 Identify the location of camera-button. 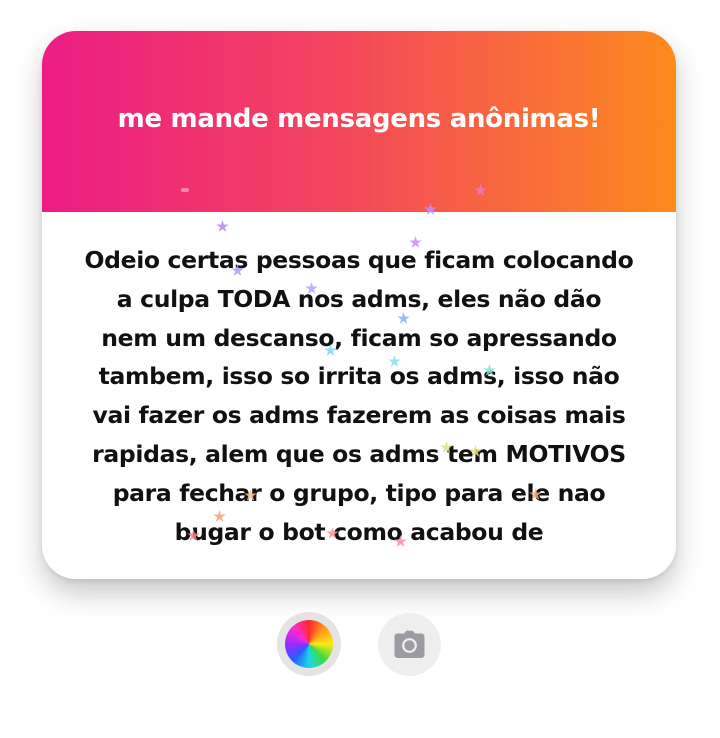
(409, 644).